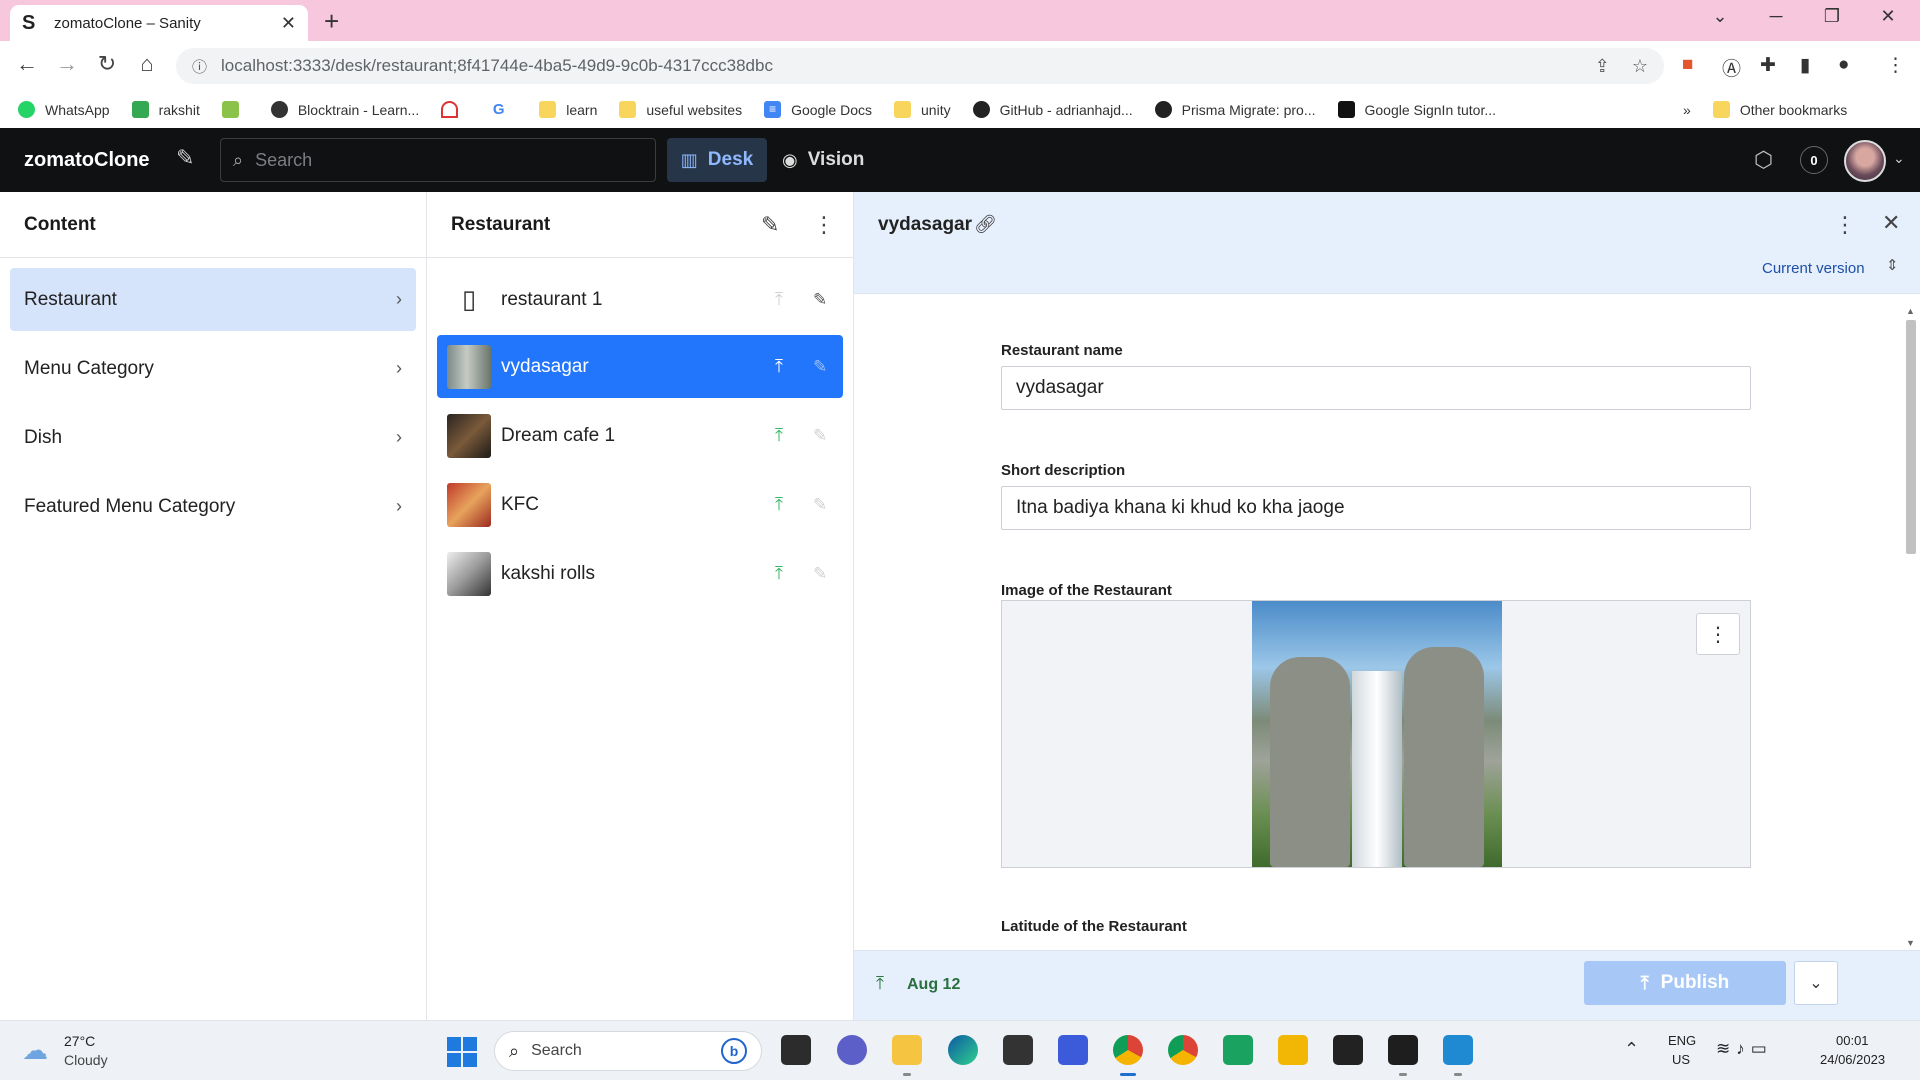 The height and width of the screenshot is (1080, 1920). I want to click on bookmark-useful-websites: useful websites, so click(680, 109).